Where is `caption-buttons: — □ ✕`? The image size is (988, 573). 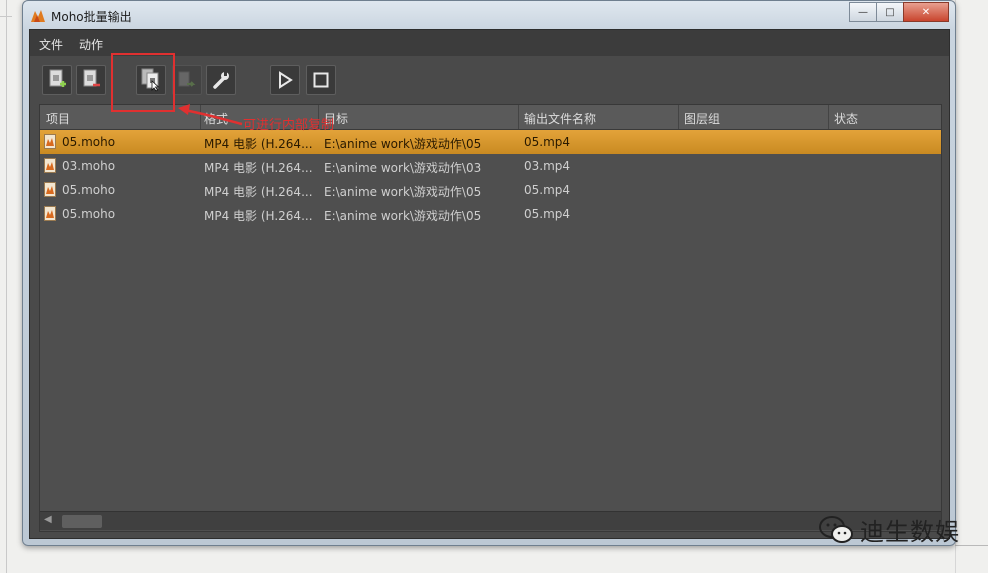 caption-buttons: — □ ✕ is located at coordinates (899, 12).